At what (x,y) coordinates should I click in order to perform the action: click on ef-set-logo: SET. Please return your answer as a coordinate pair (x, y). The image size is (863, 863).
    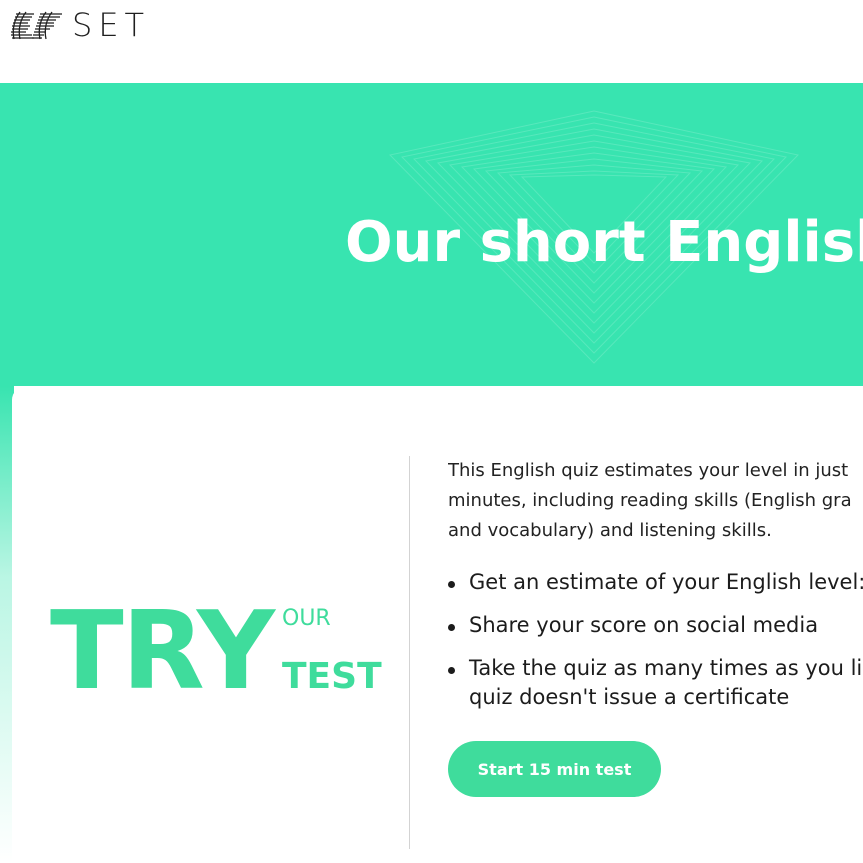
    Looking at the image, I should click on (80, 25).